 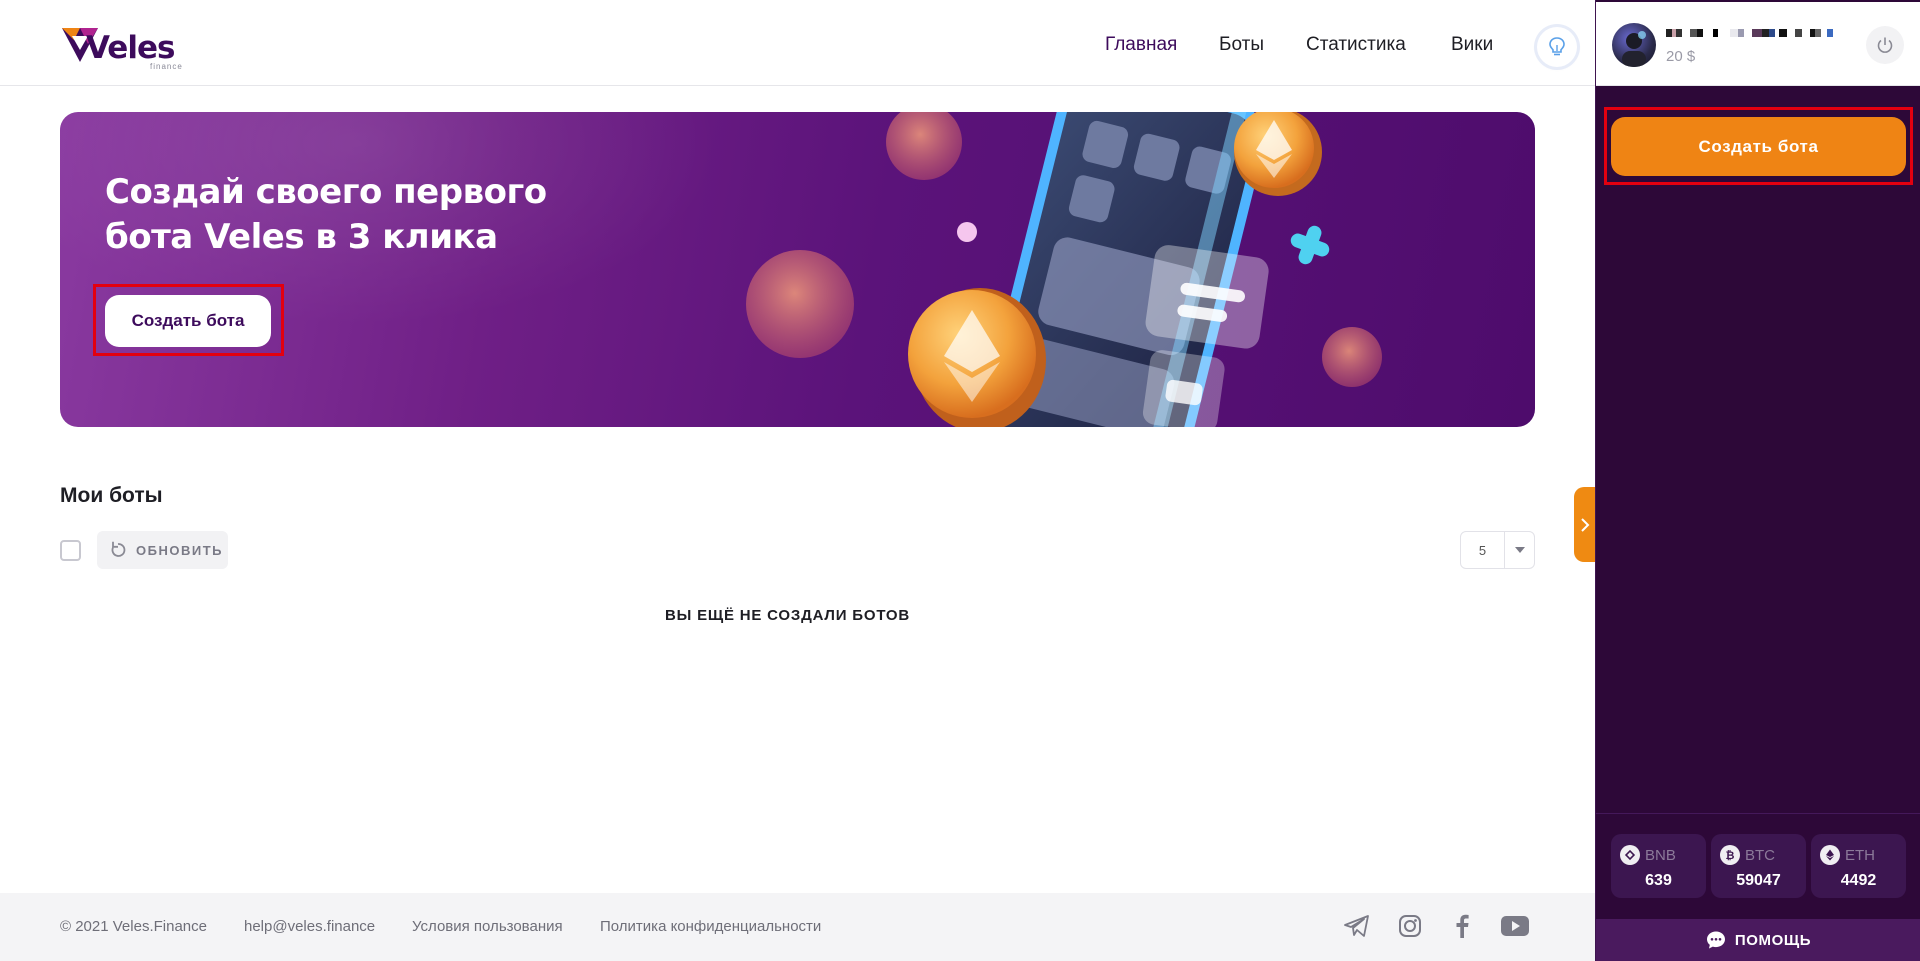 I want to click on lightbulb-icon, so click(x=1557, y=46).